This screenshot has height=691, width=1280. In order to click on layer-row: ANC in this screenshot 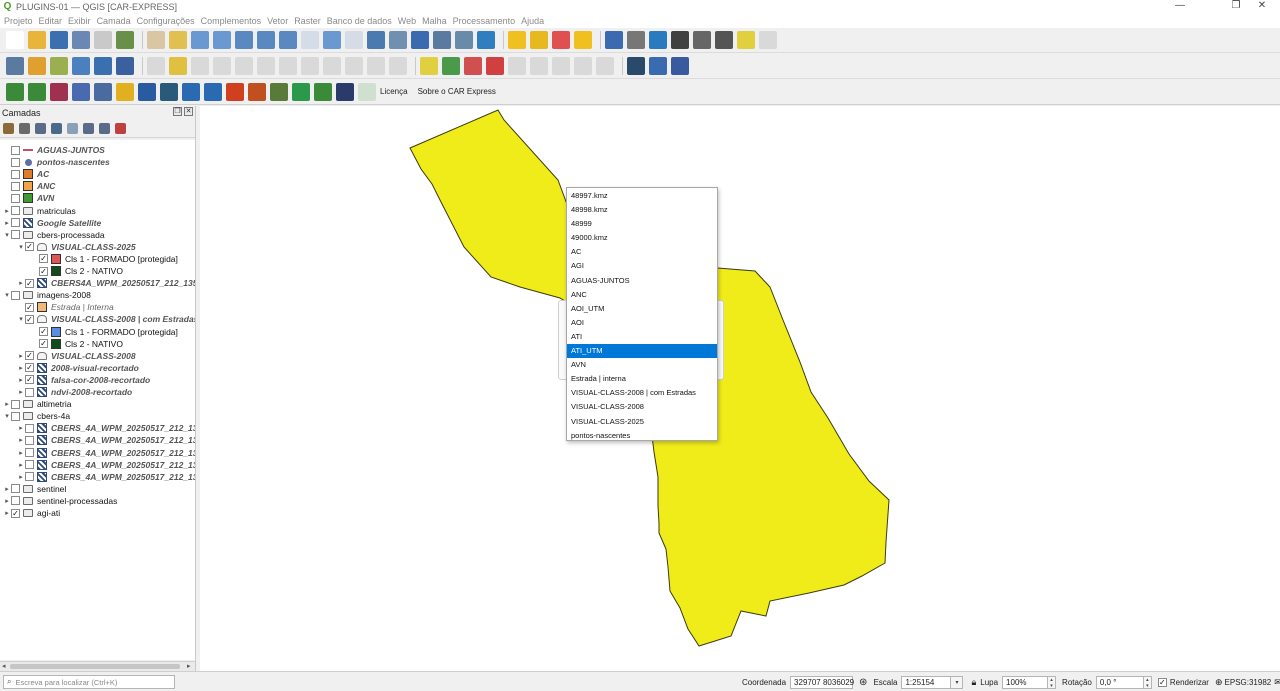, I will do `click(97, 186)`.